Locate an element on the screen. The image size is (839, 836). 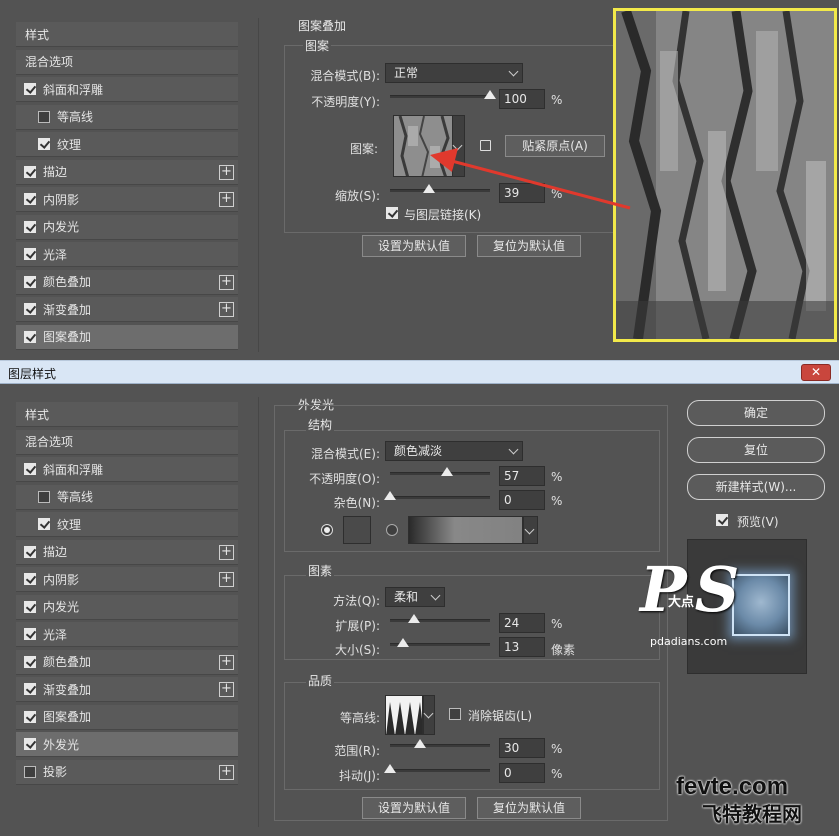
glow-opacity-thumb is located at coordinates (447, 471).